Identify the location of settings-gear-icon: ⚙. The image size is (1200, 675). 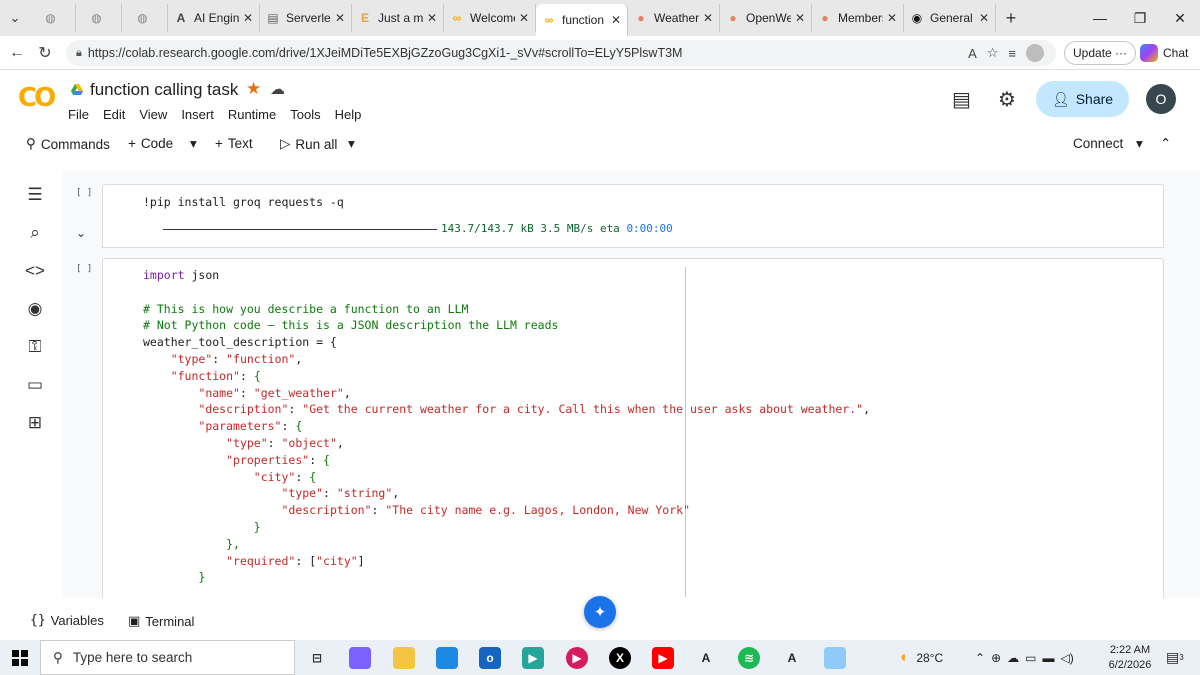
(1007, 99).